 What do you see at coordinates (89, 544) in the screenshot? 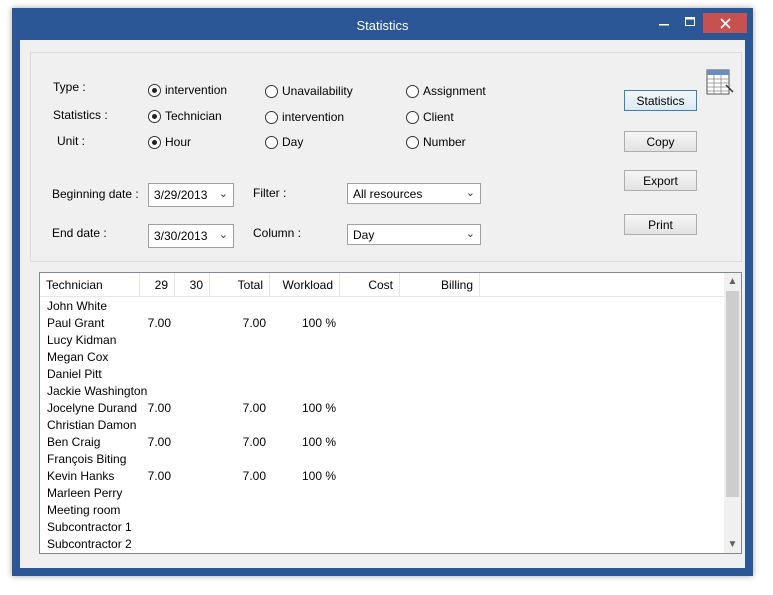
I see `table-cell: Subcontractor 2` at bounding box center [89, 544].